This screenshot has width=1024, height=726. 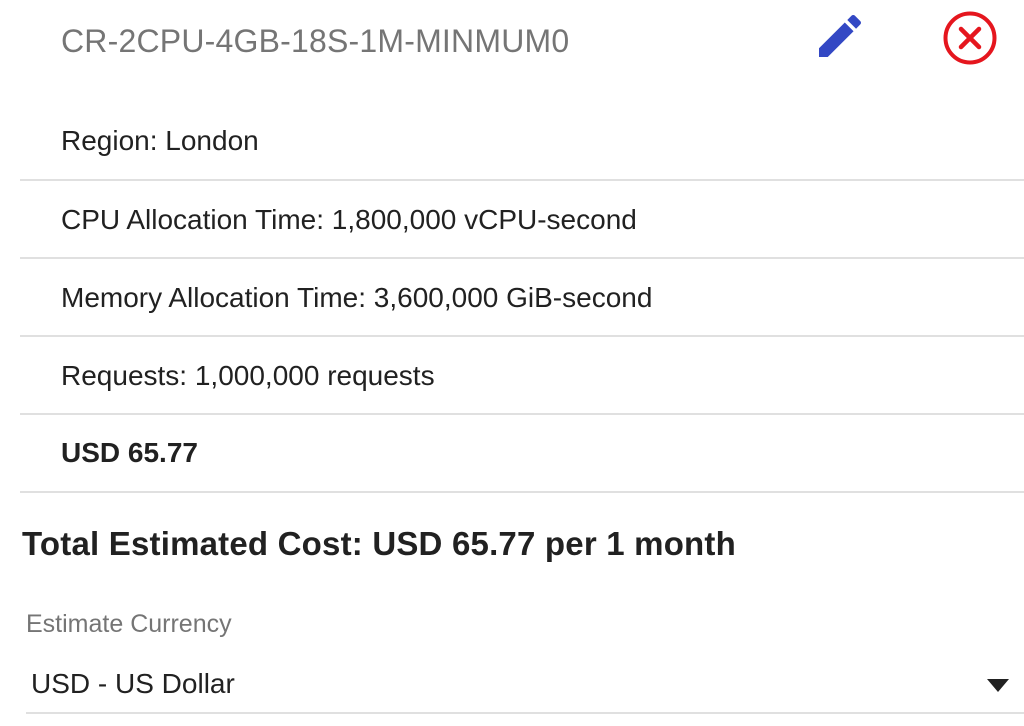 I want to click on currency-select: USD - US Dollar, so click(x=525, y=685).